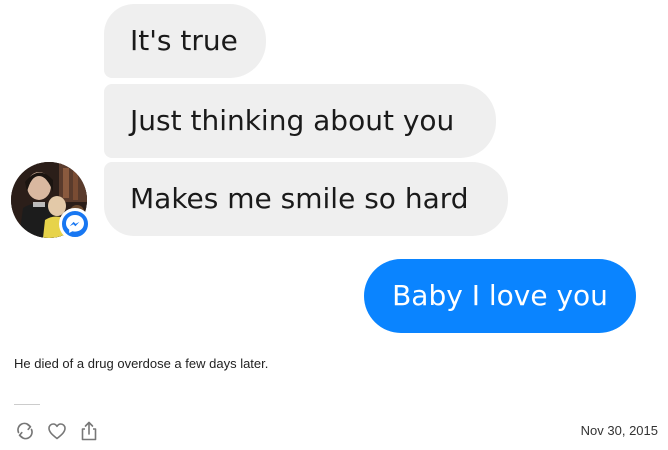 This screenshot has height=450, width=668. What do you see at coordinates (306, 199) in the screenshot?
I see `incoming-message: Makes me smile so hard` at bounding box center [306, 199].